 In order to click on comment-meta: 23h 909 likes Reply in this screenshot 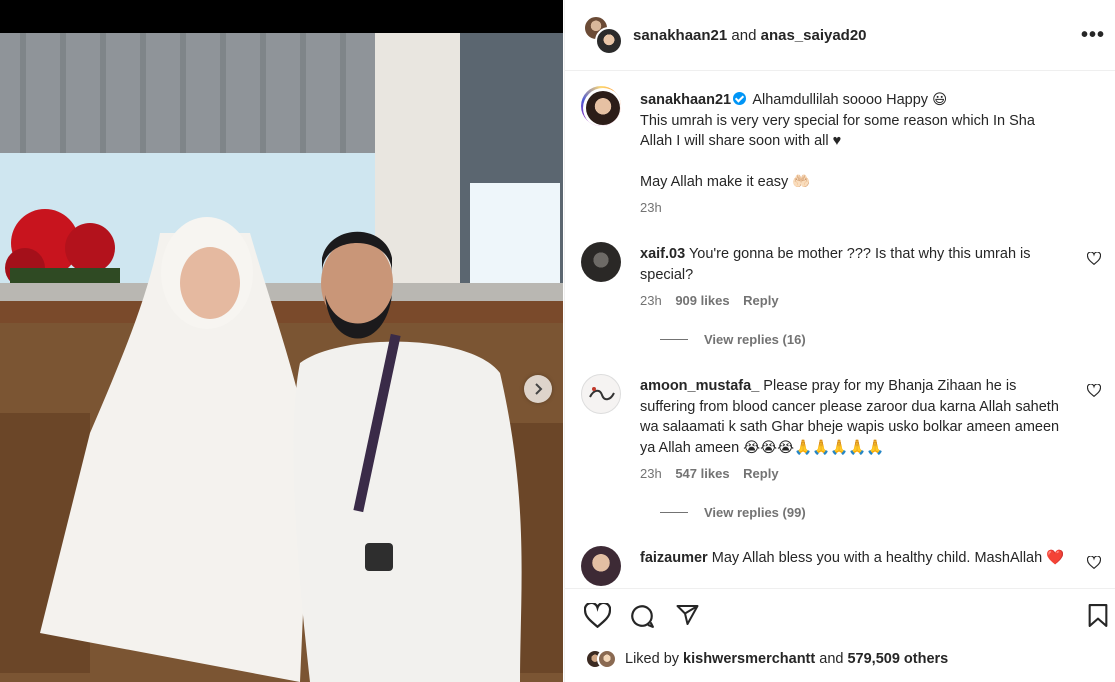, I will do `click(714, 300)`.